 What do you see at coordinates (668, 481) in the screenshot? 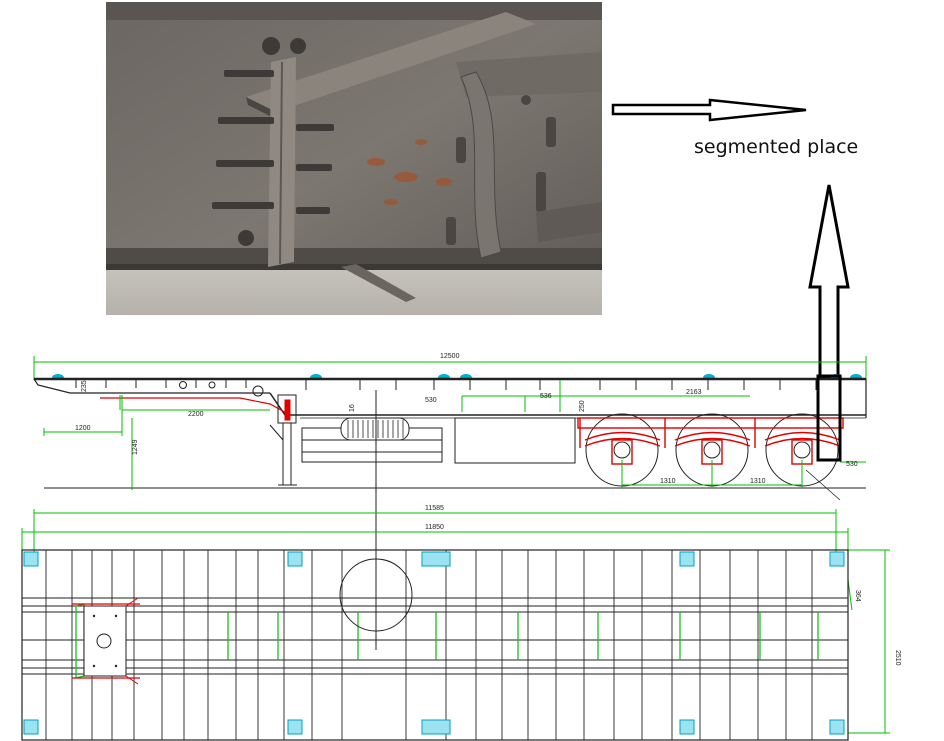
I see `dim-axle-spacing-1: 1310` at bounding box center [668, 481].